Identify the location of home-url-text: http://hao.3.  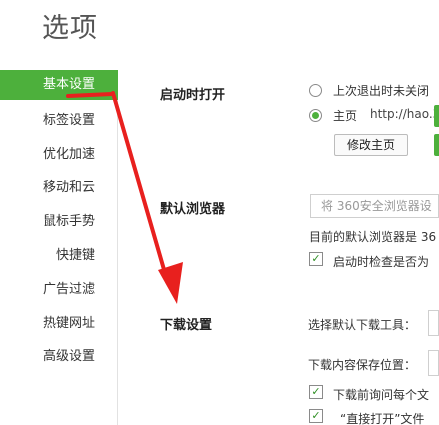
(404, 114).